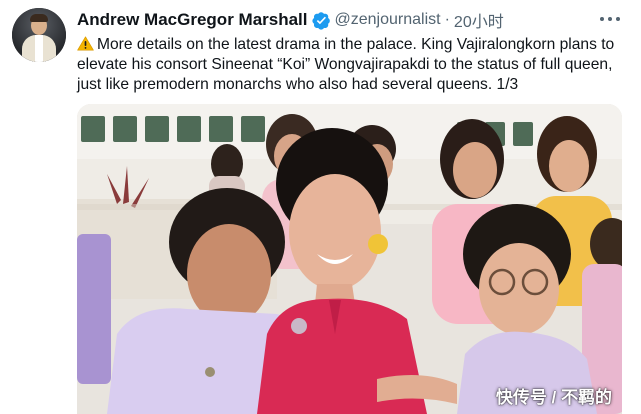 This screenshot has height=414, width=641. Describe the element at coordinates (479, 20) in the screenshot. I see `tweet-timestamp: 20小时` at that location.